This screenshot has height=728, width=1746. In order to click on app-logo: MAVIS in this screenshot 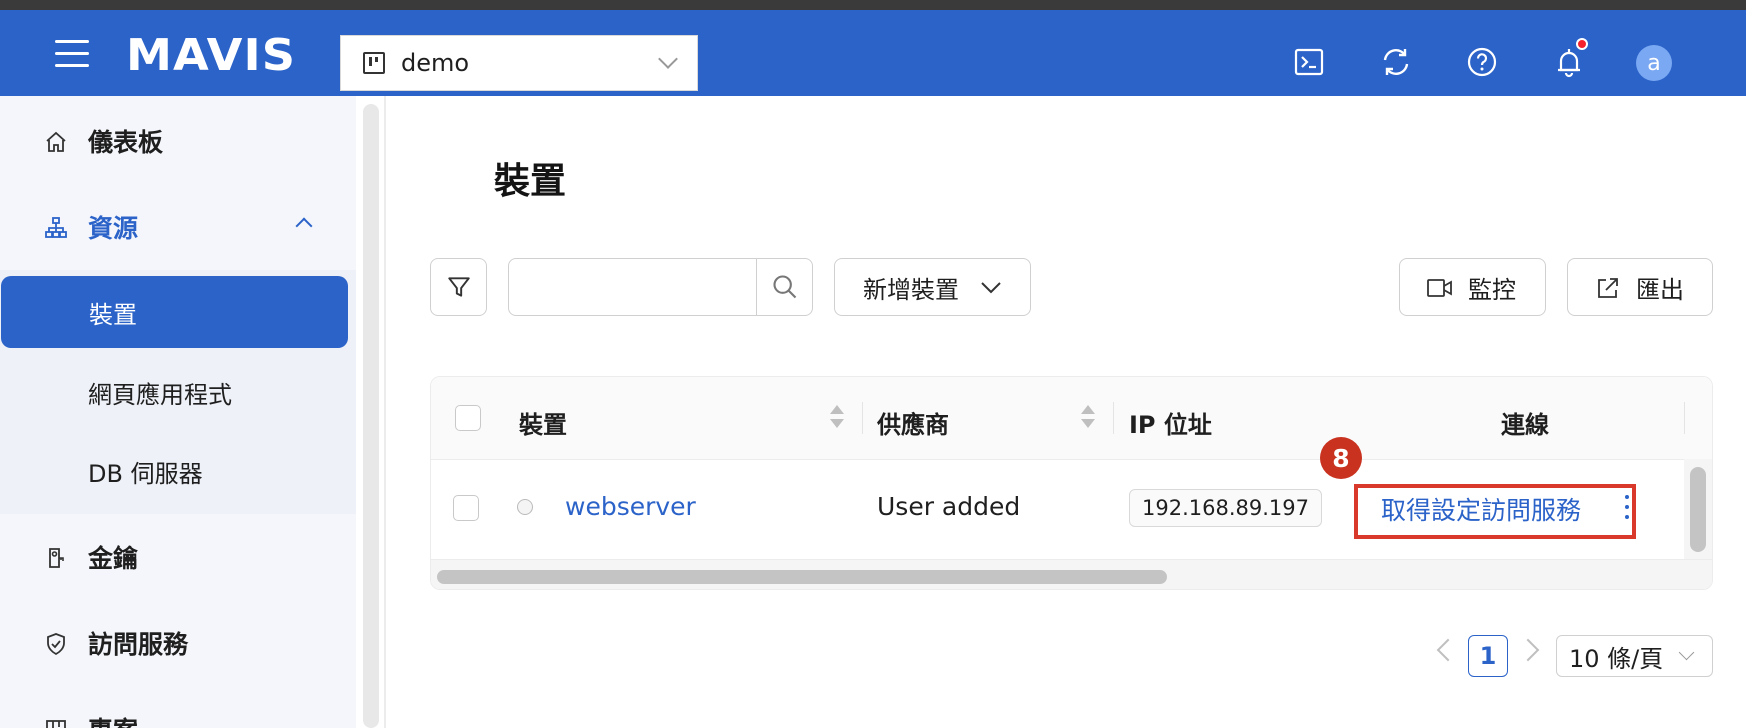, I will do `click(211, 55)`.